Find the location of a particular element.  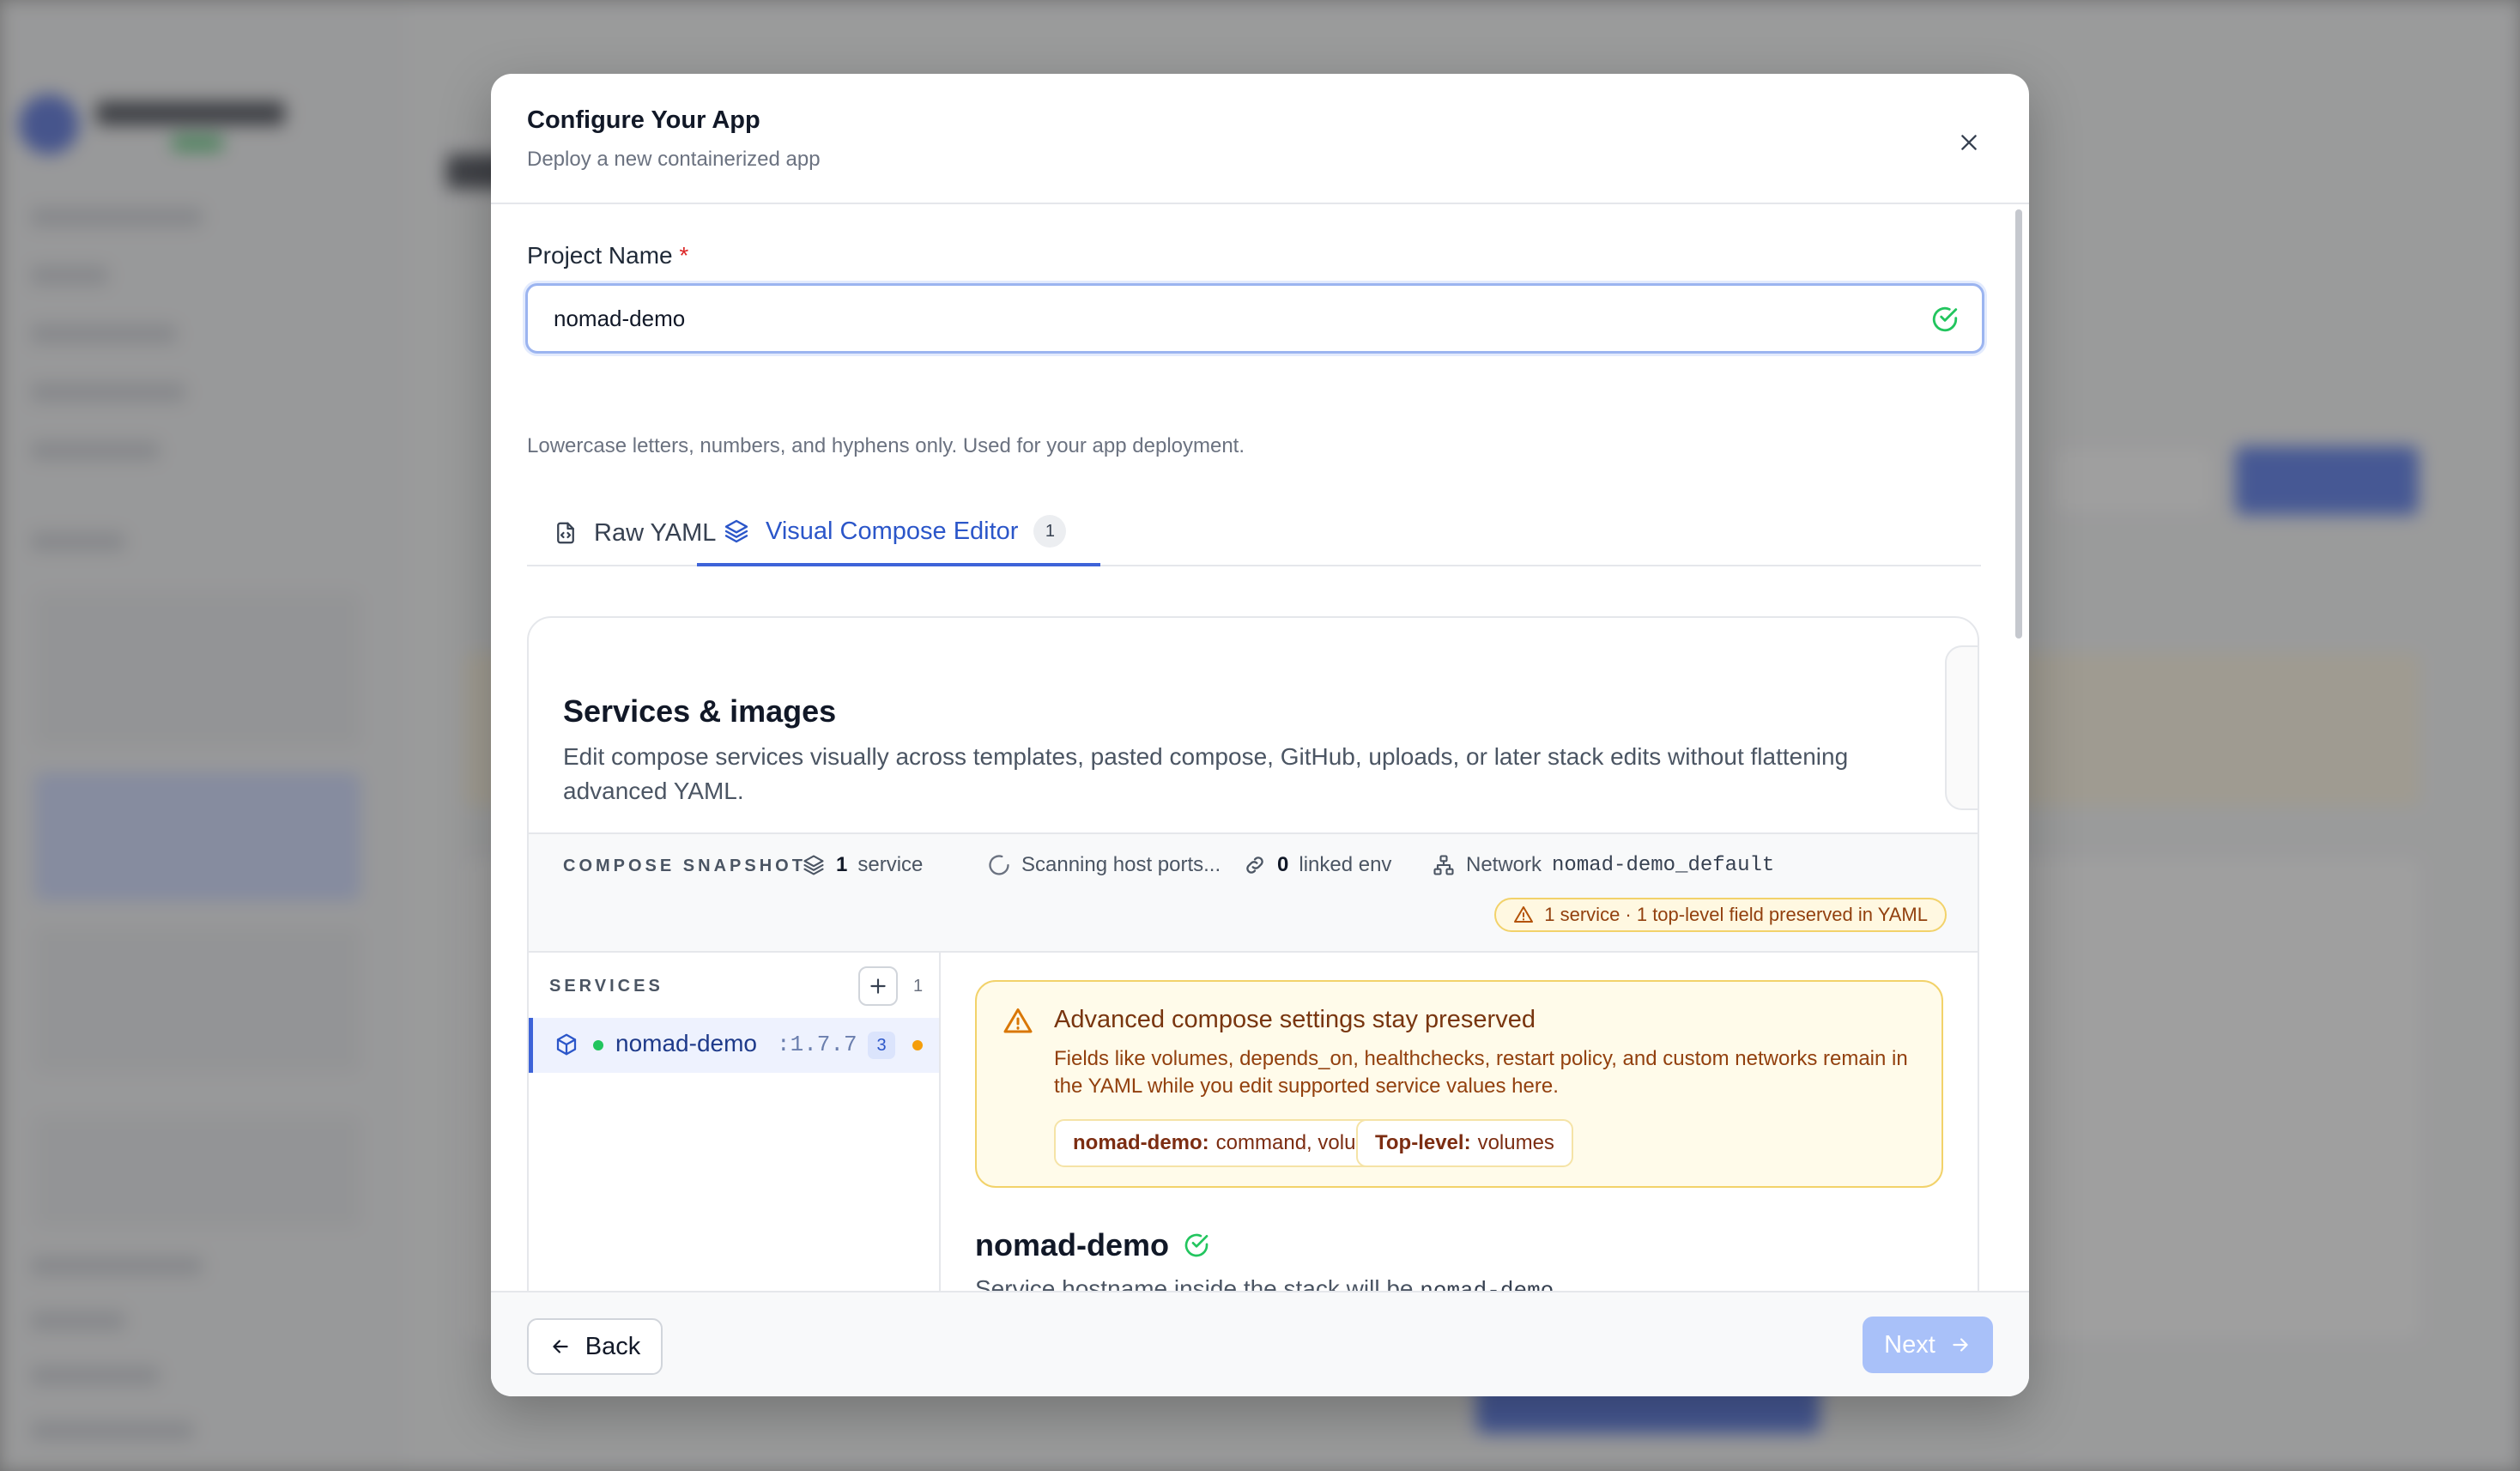

network-icon is located at coordinates (1443, 865).